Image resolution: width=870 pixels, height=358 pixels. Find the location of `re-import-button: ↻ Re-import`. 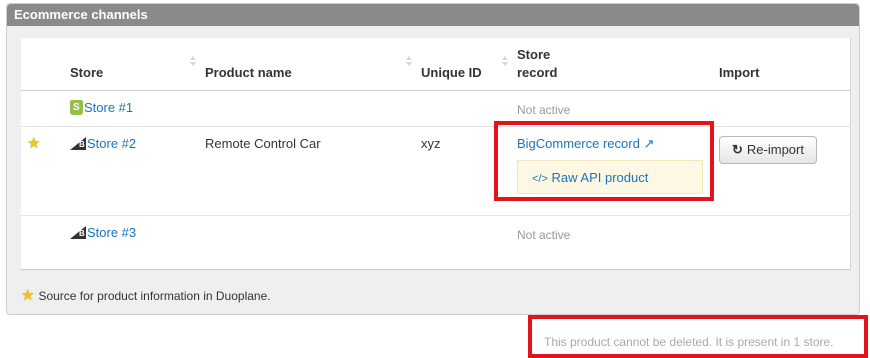

re-import-button: ↻ Re-import is located at coordinates (768, 149).